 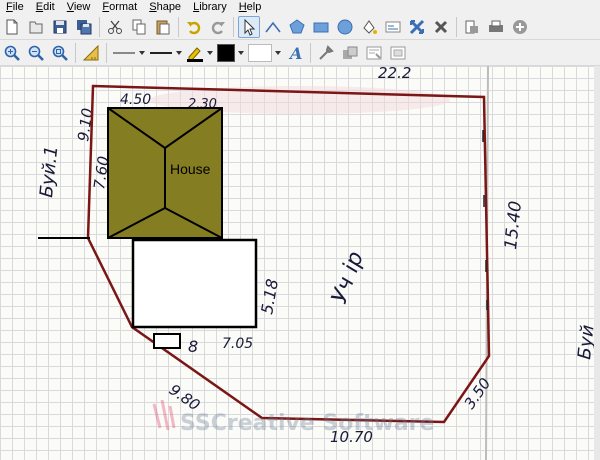 I want to click on print-icon, so click(x=496, y=27).